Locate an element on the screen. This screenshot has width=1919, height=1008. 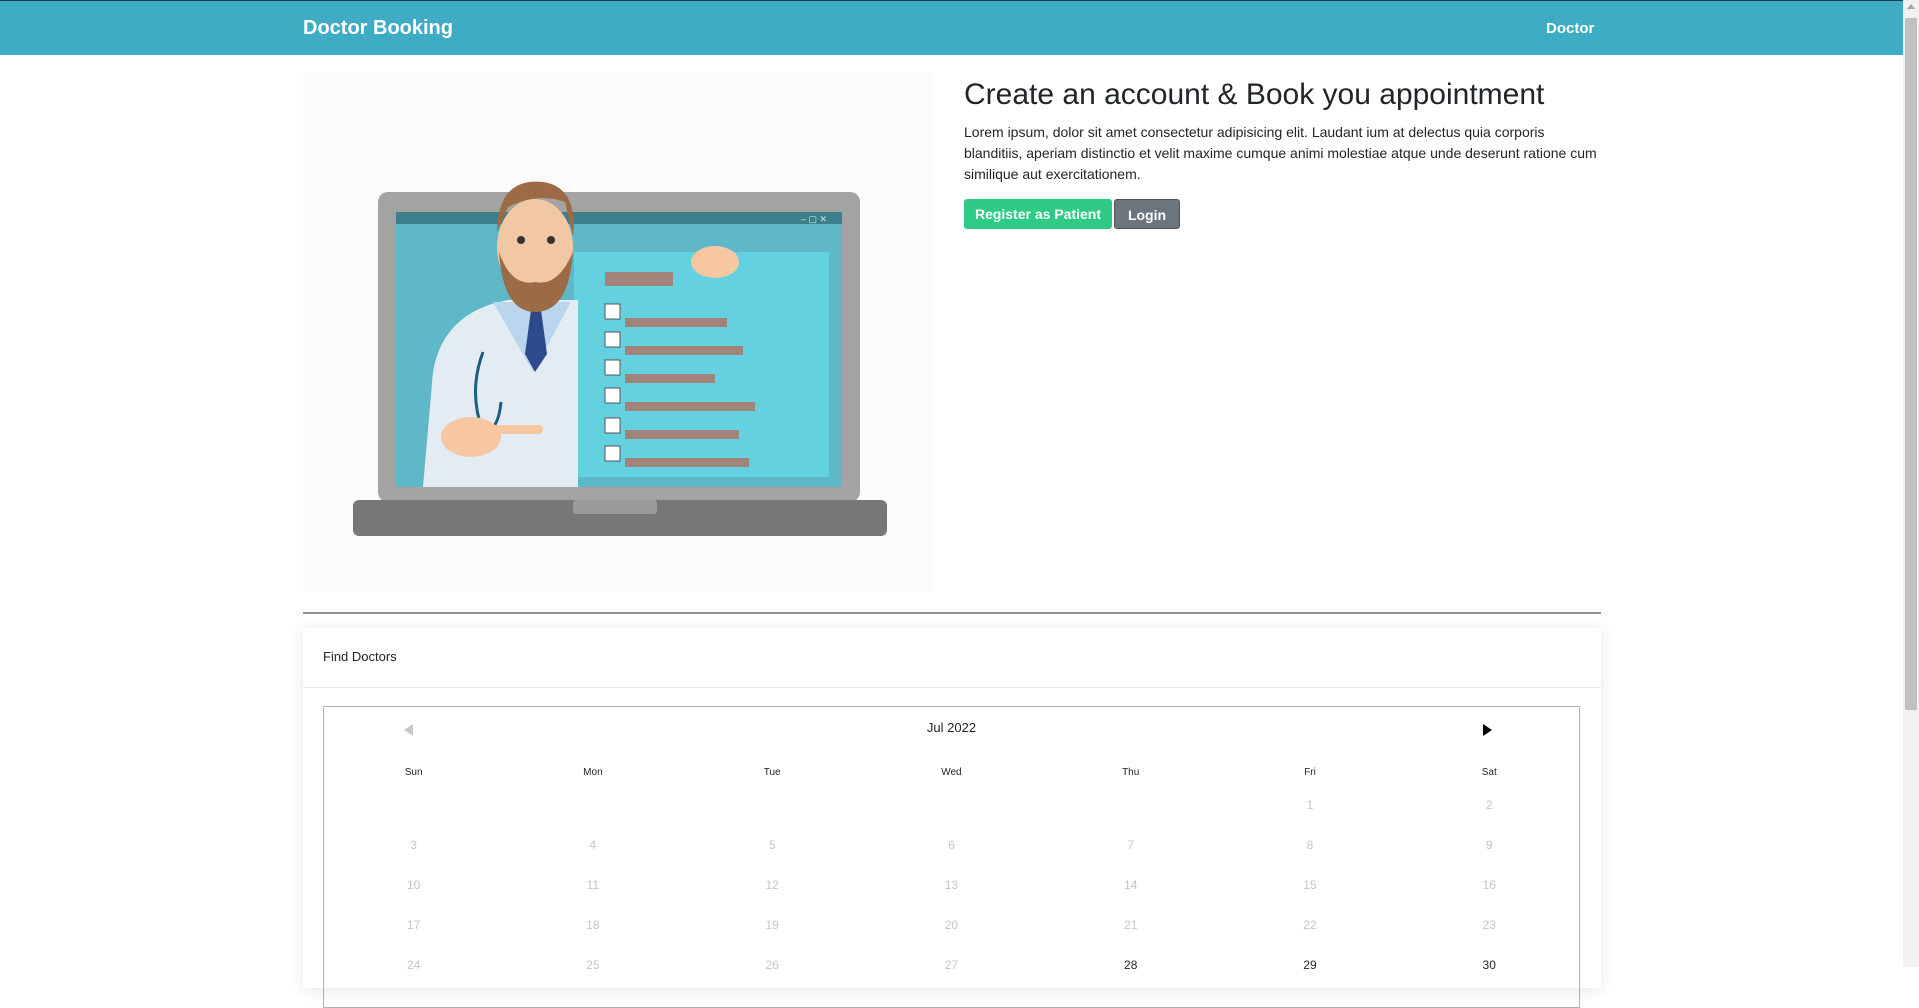
calendar-day: 15 is located at coordinates (1310, 885).